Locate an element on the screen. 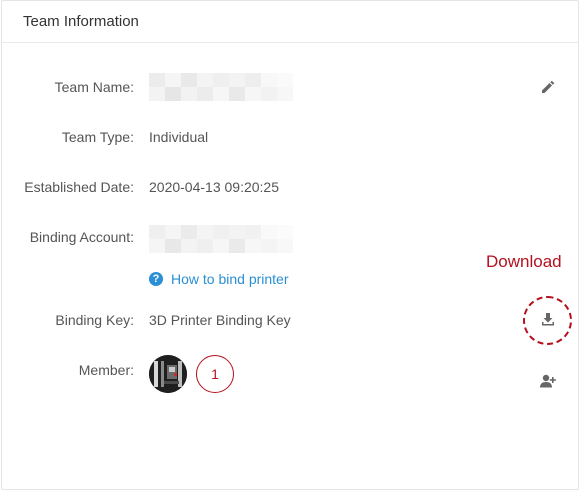 The width and height of the screenshot is (580, 492). question-icon: ? is located at coordinates (156, 279).